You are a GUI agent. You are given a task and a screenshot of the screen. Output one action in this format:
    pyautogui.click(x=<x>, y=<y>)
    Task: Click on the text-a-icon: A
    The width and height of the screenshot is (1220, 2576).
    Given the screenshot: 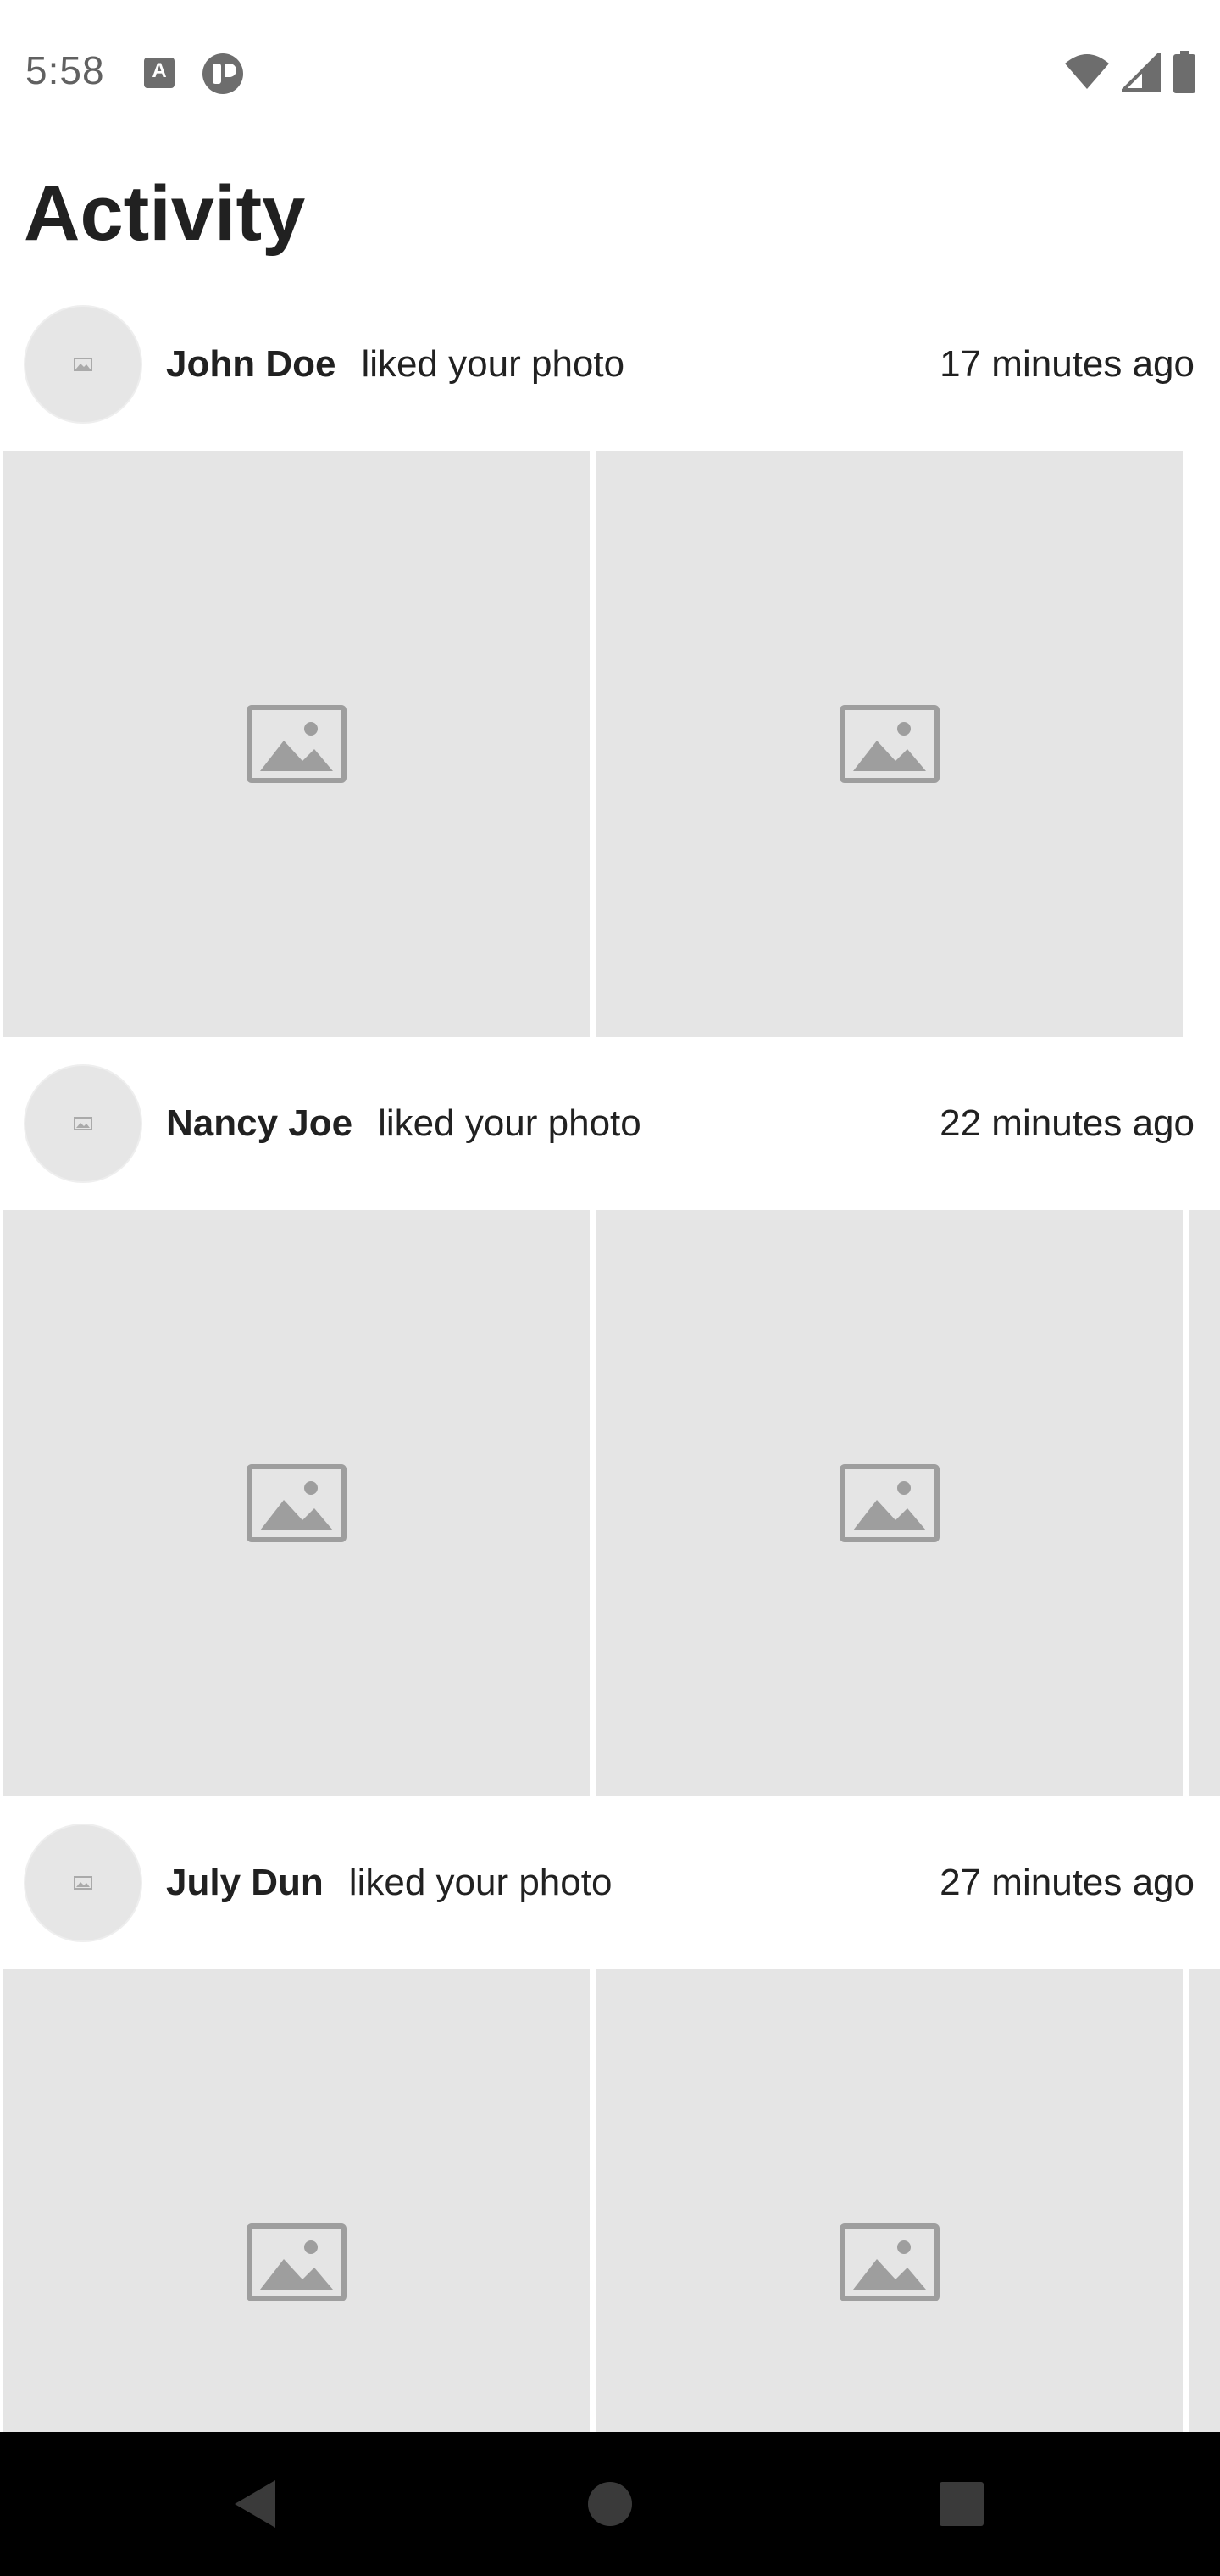 What is the action you would take?
    pyautogui.click(x=159, y=73)
    